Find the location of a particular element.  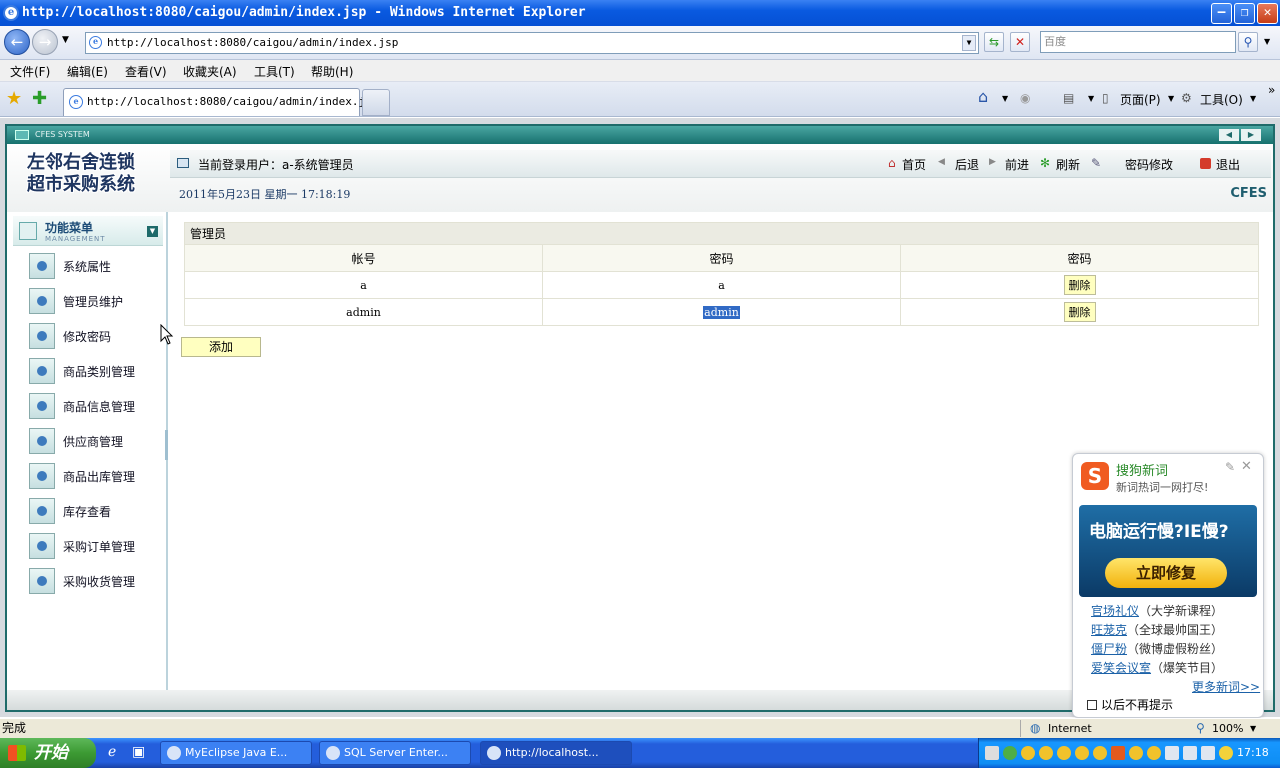

sidebar-item-outbound: 商品出库管理 is located at coordinates (94, 476).